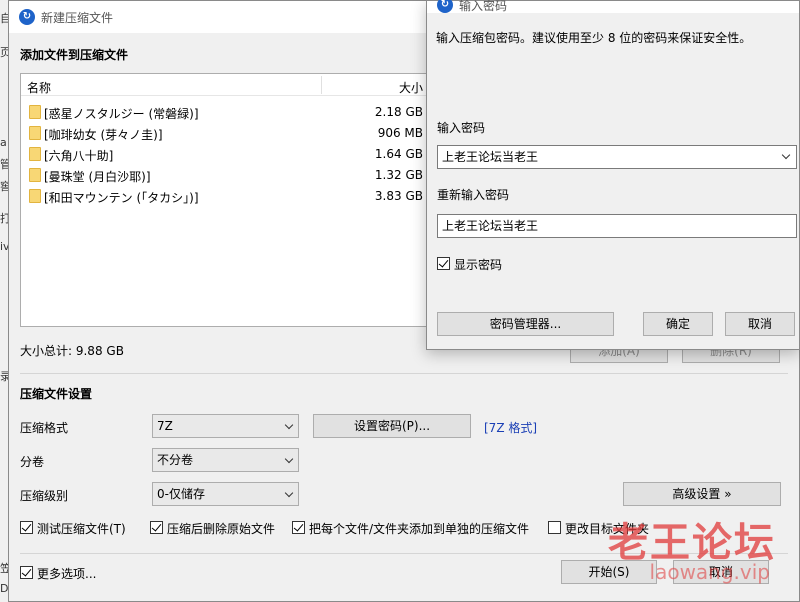 The image size is (800, 602). What do you see at coordinates (156, 527) in the screenshot?
I see `delete-source-checkbox` at bounding box center [156, 527].